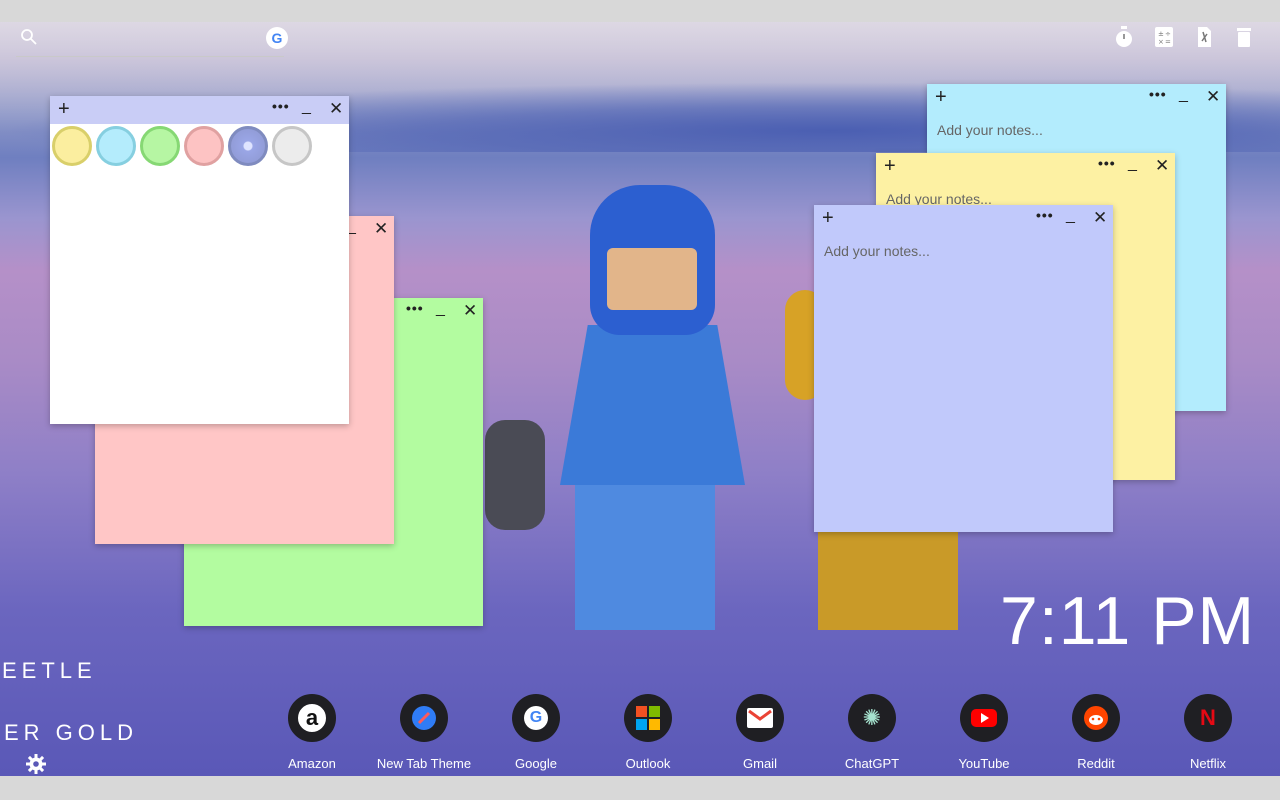 Image resolution: width=1280 pixels, height=800 pixels. Describe the element at coordinates (160, 146) in the screenshot. I see `color-swatch-green` at that location.